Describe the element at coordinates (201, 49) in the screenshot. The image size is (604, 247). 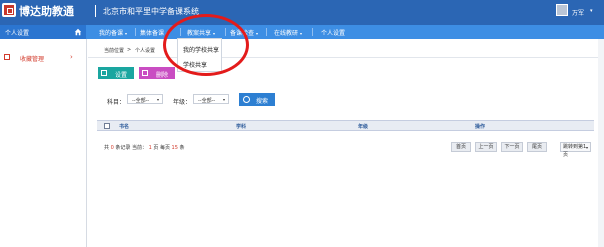
I see `dropdown-item-my-school-sharing: 我的学校共享` at that location.